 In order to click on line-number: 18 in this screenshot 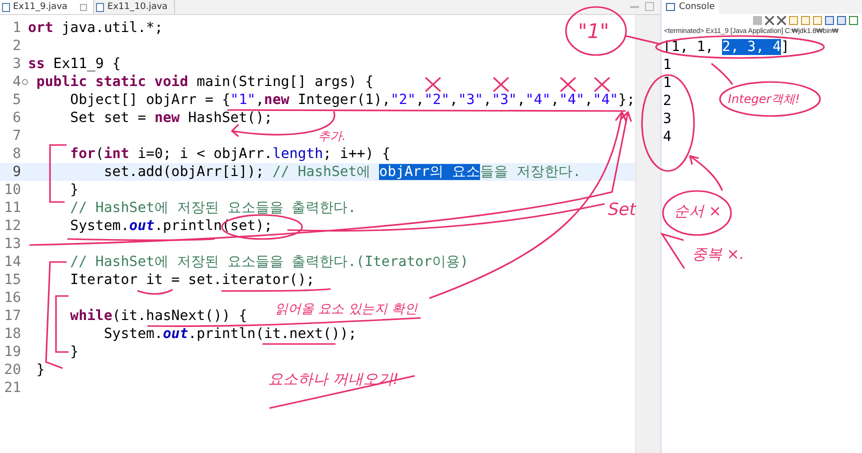, I will do `click(13, 334)`.